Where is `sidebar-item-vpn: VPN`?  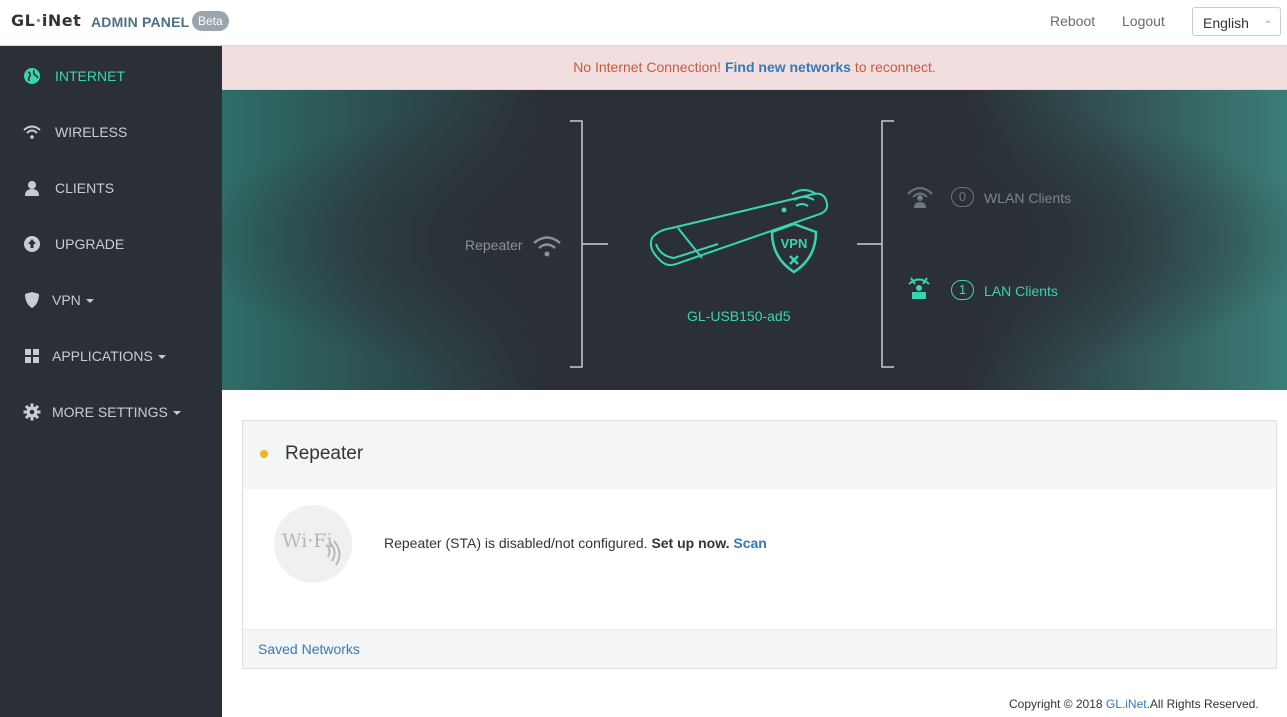
sidebar-item-vpn: VPN is located at coordinates (111, 300).